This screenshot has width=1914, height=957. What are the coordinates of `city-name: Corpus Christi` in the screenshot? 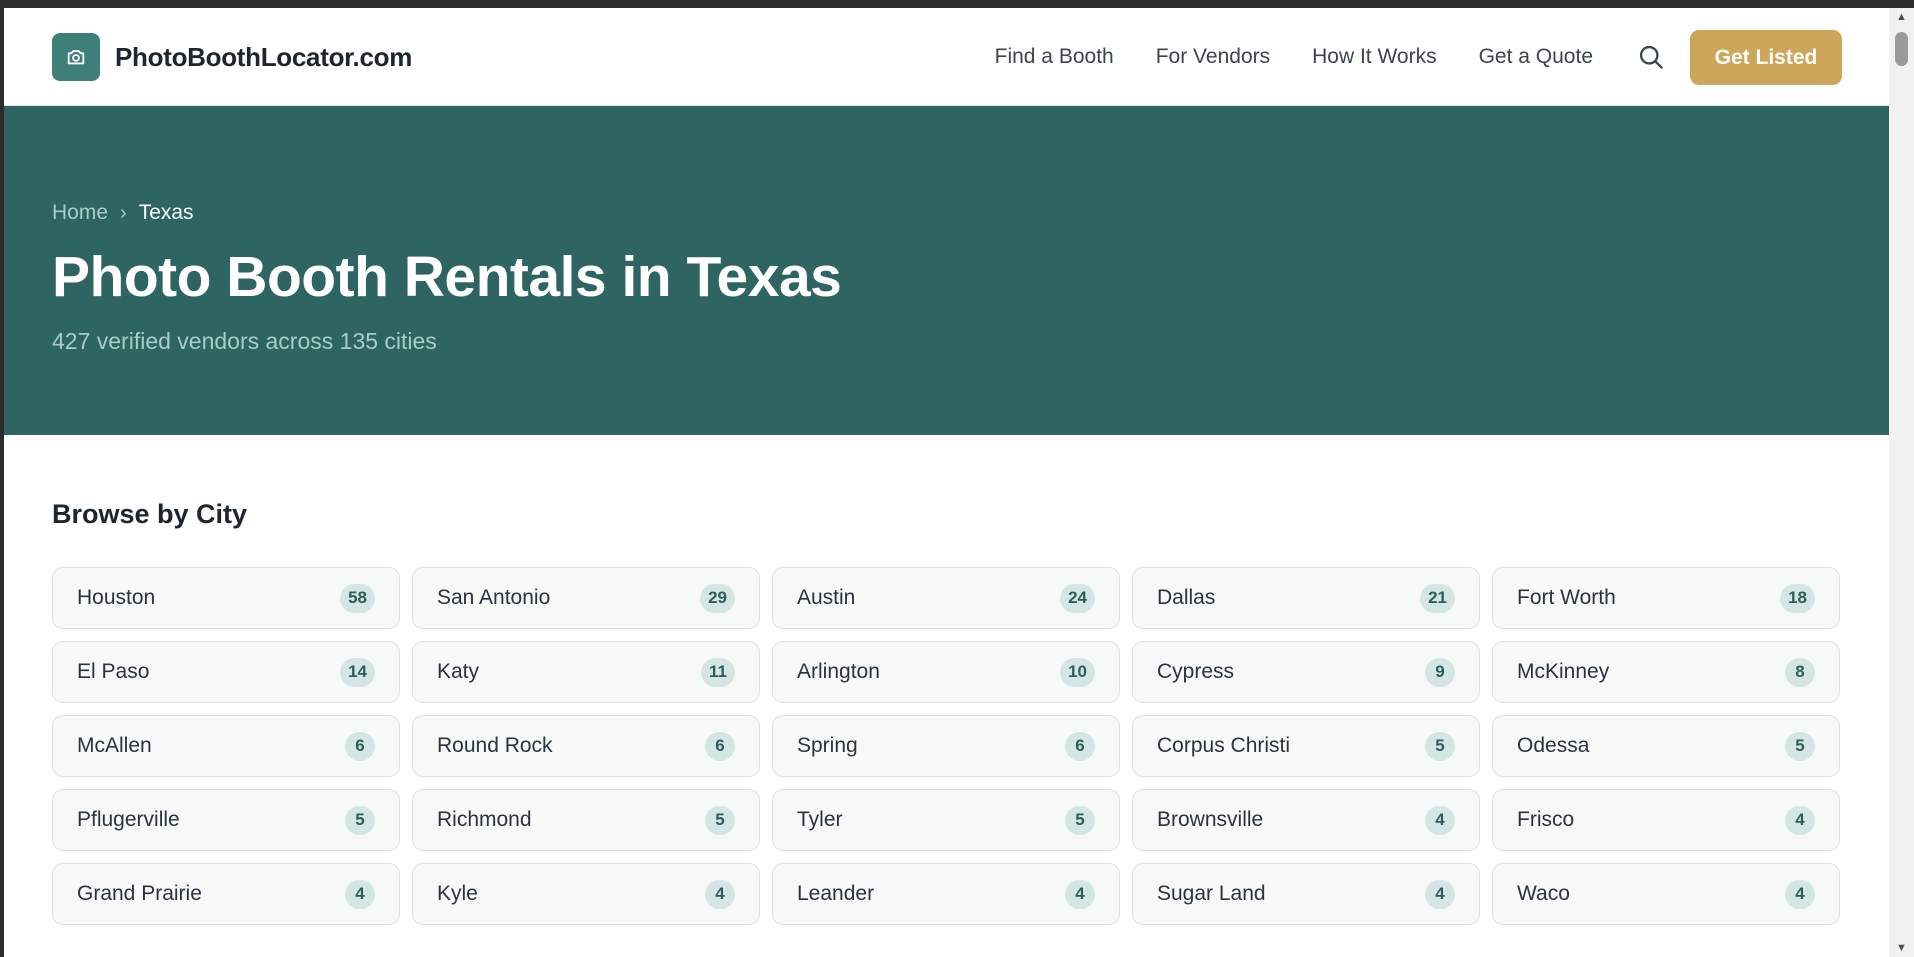 It's located at (1224, 745).